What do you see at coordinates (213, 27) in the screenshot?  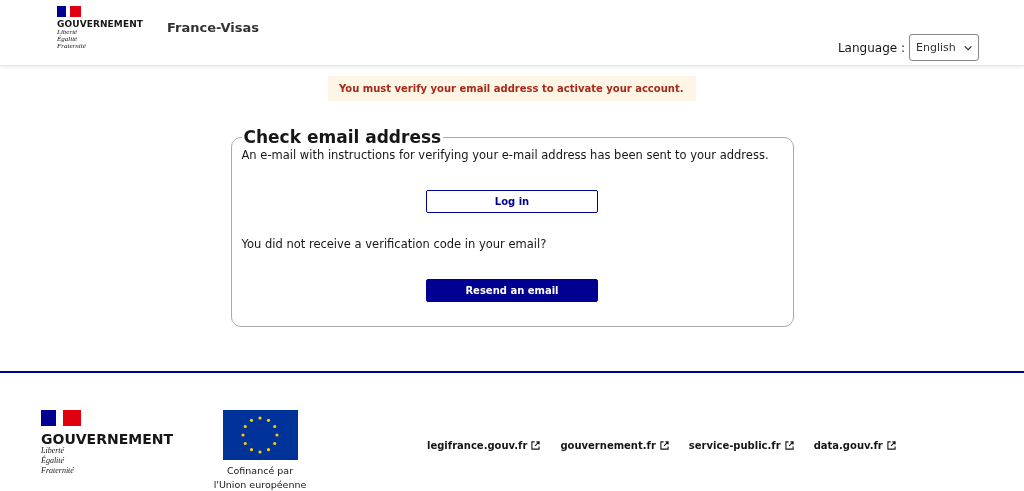 I see `site-name: France-Visas` at bounding box center [213, 27].